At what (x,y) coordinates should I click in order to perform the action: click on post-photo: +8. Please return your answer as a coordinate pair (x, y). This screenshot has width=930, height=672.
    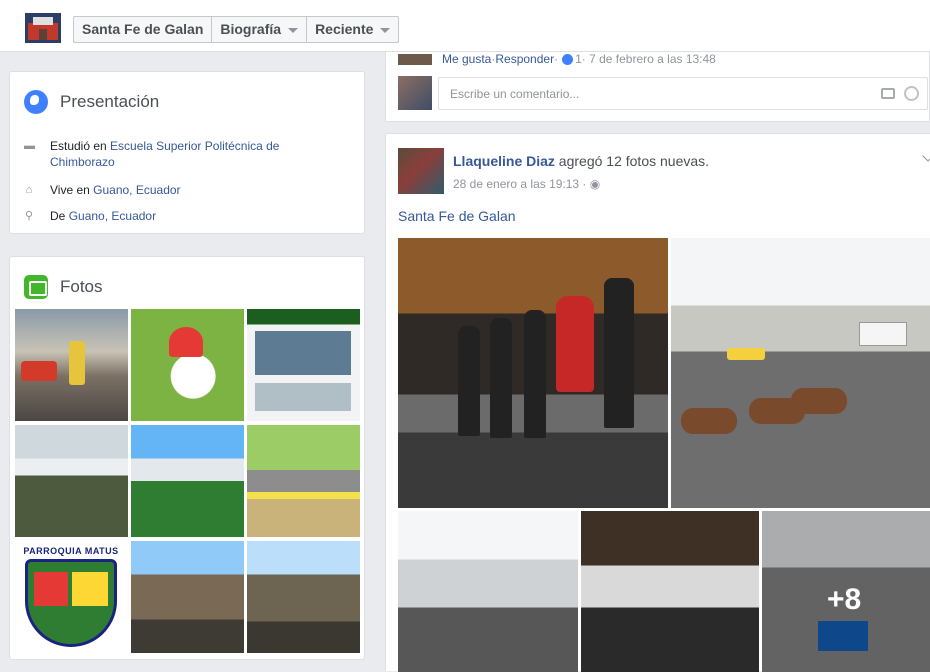
    Looking at the image, I should click on (846, 591).